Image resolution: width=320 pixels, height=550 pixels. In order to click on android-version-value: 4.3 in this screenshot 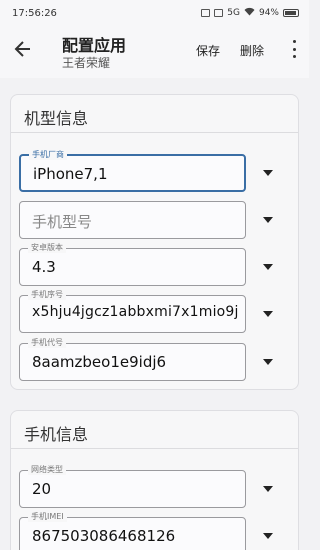, I will do `click(44, 267)`.